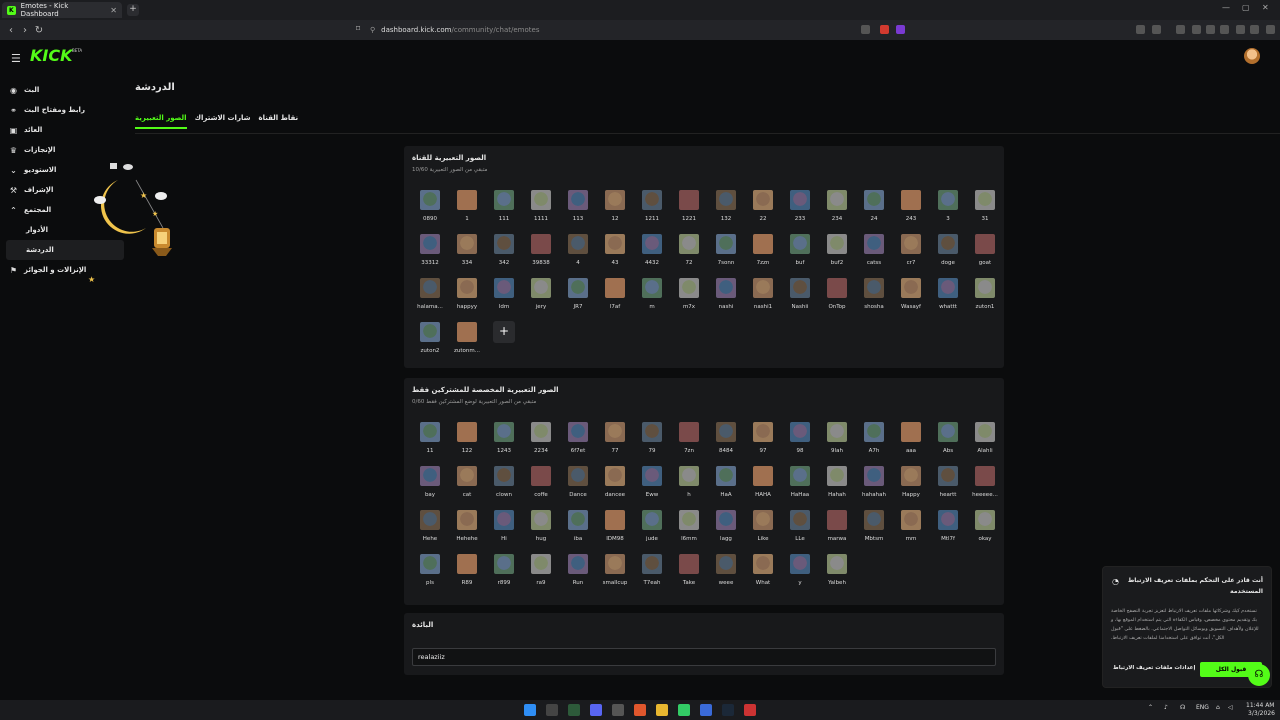  What do you see at coordinates (615, 573) in the screenshot?
I see `emote-item: smallcup` at bounding box center [615, 573].